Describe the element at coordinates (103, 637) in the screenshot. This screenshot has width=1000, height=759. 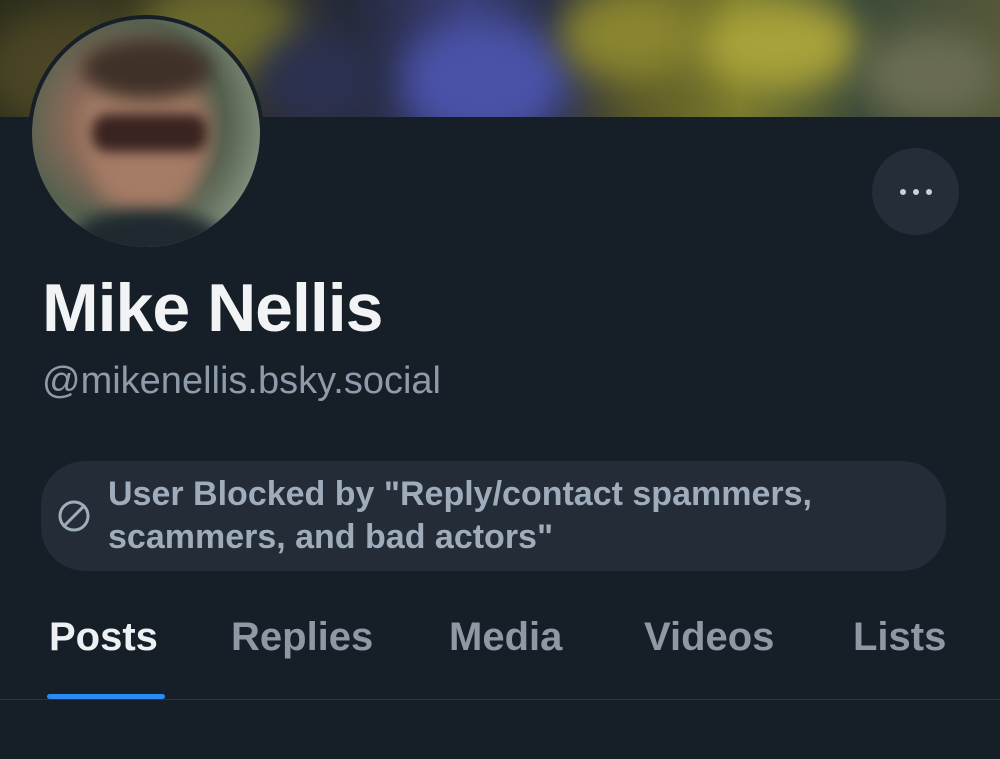
I see `tab-posts: Posts` at that location.